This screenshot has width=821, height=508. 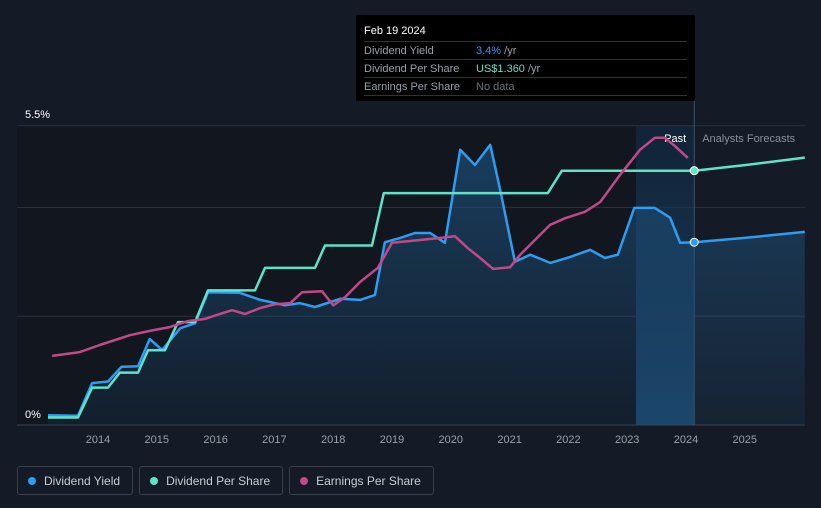 I want to click on tooltip-value: US$1.360, so click(x=500, y=68).